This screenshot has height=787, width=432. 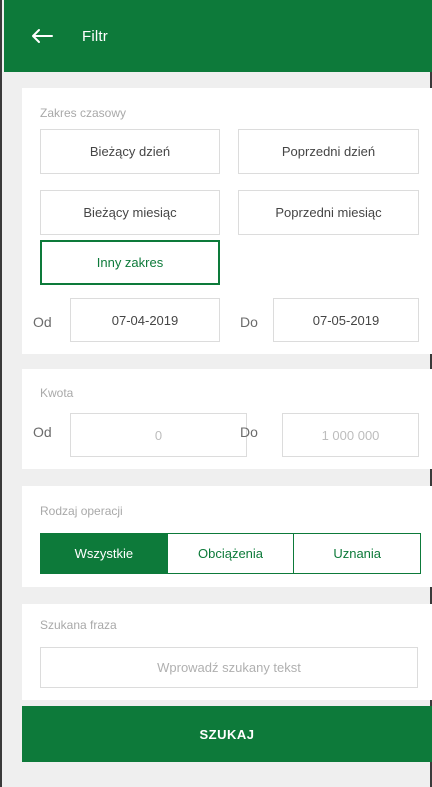 What do you see at coordinates (130, 262) in the screenshot?
I see `custom-range-button: Inny zakres` at bounding box center [130, 262].